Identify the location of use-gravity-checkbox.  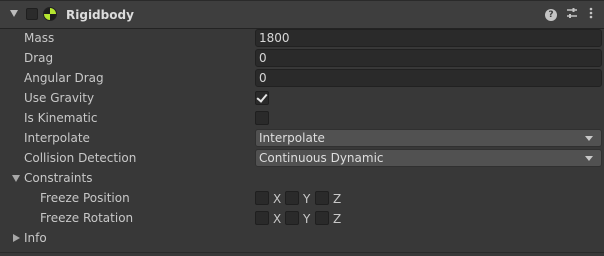
(262, 98).